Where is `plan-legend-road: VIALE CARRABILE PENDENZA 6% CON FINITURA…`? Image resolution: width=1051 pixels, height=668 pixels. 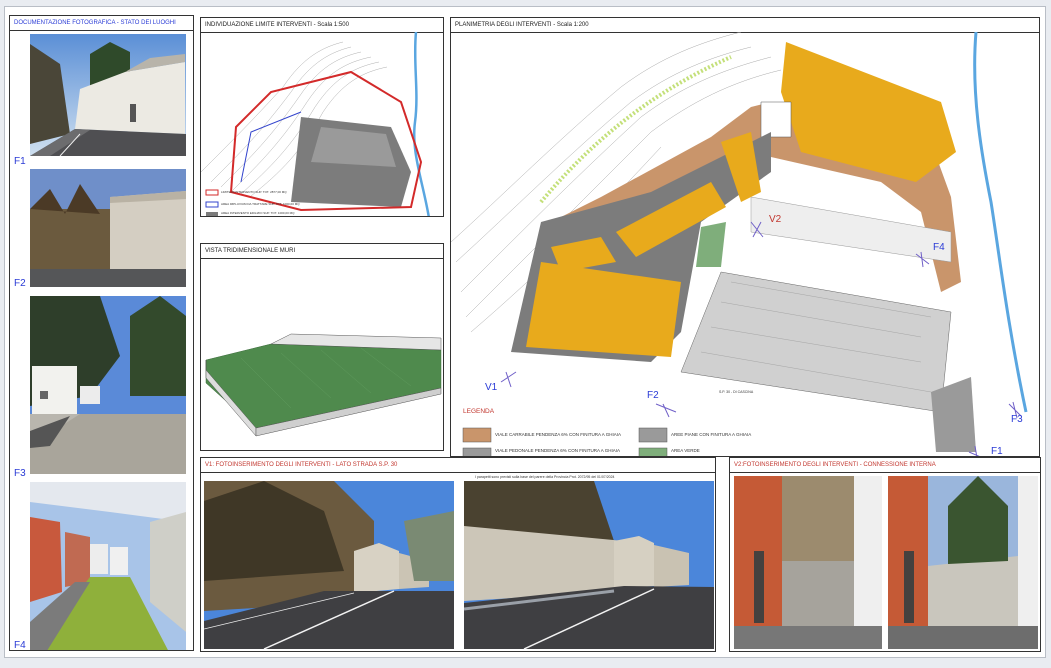 plan-legend-road: VIALE CARRABILE PENDENZA 6% CON FINITURA… is located at coordinates (558, 434).